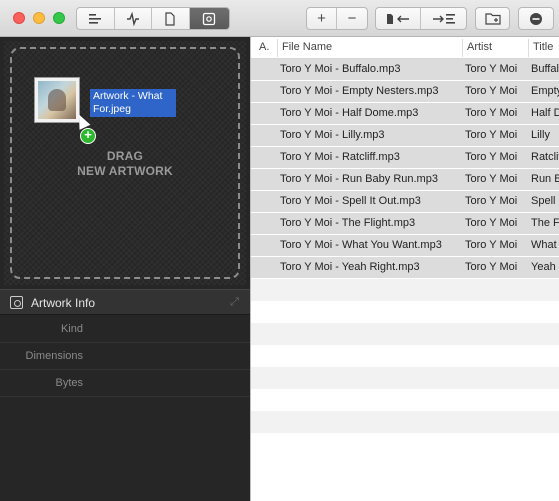 The width and height of the screenshot is (559, 501). I want to click on cell-title: Lilly, so click(540, 135).